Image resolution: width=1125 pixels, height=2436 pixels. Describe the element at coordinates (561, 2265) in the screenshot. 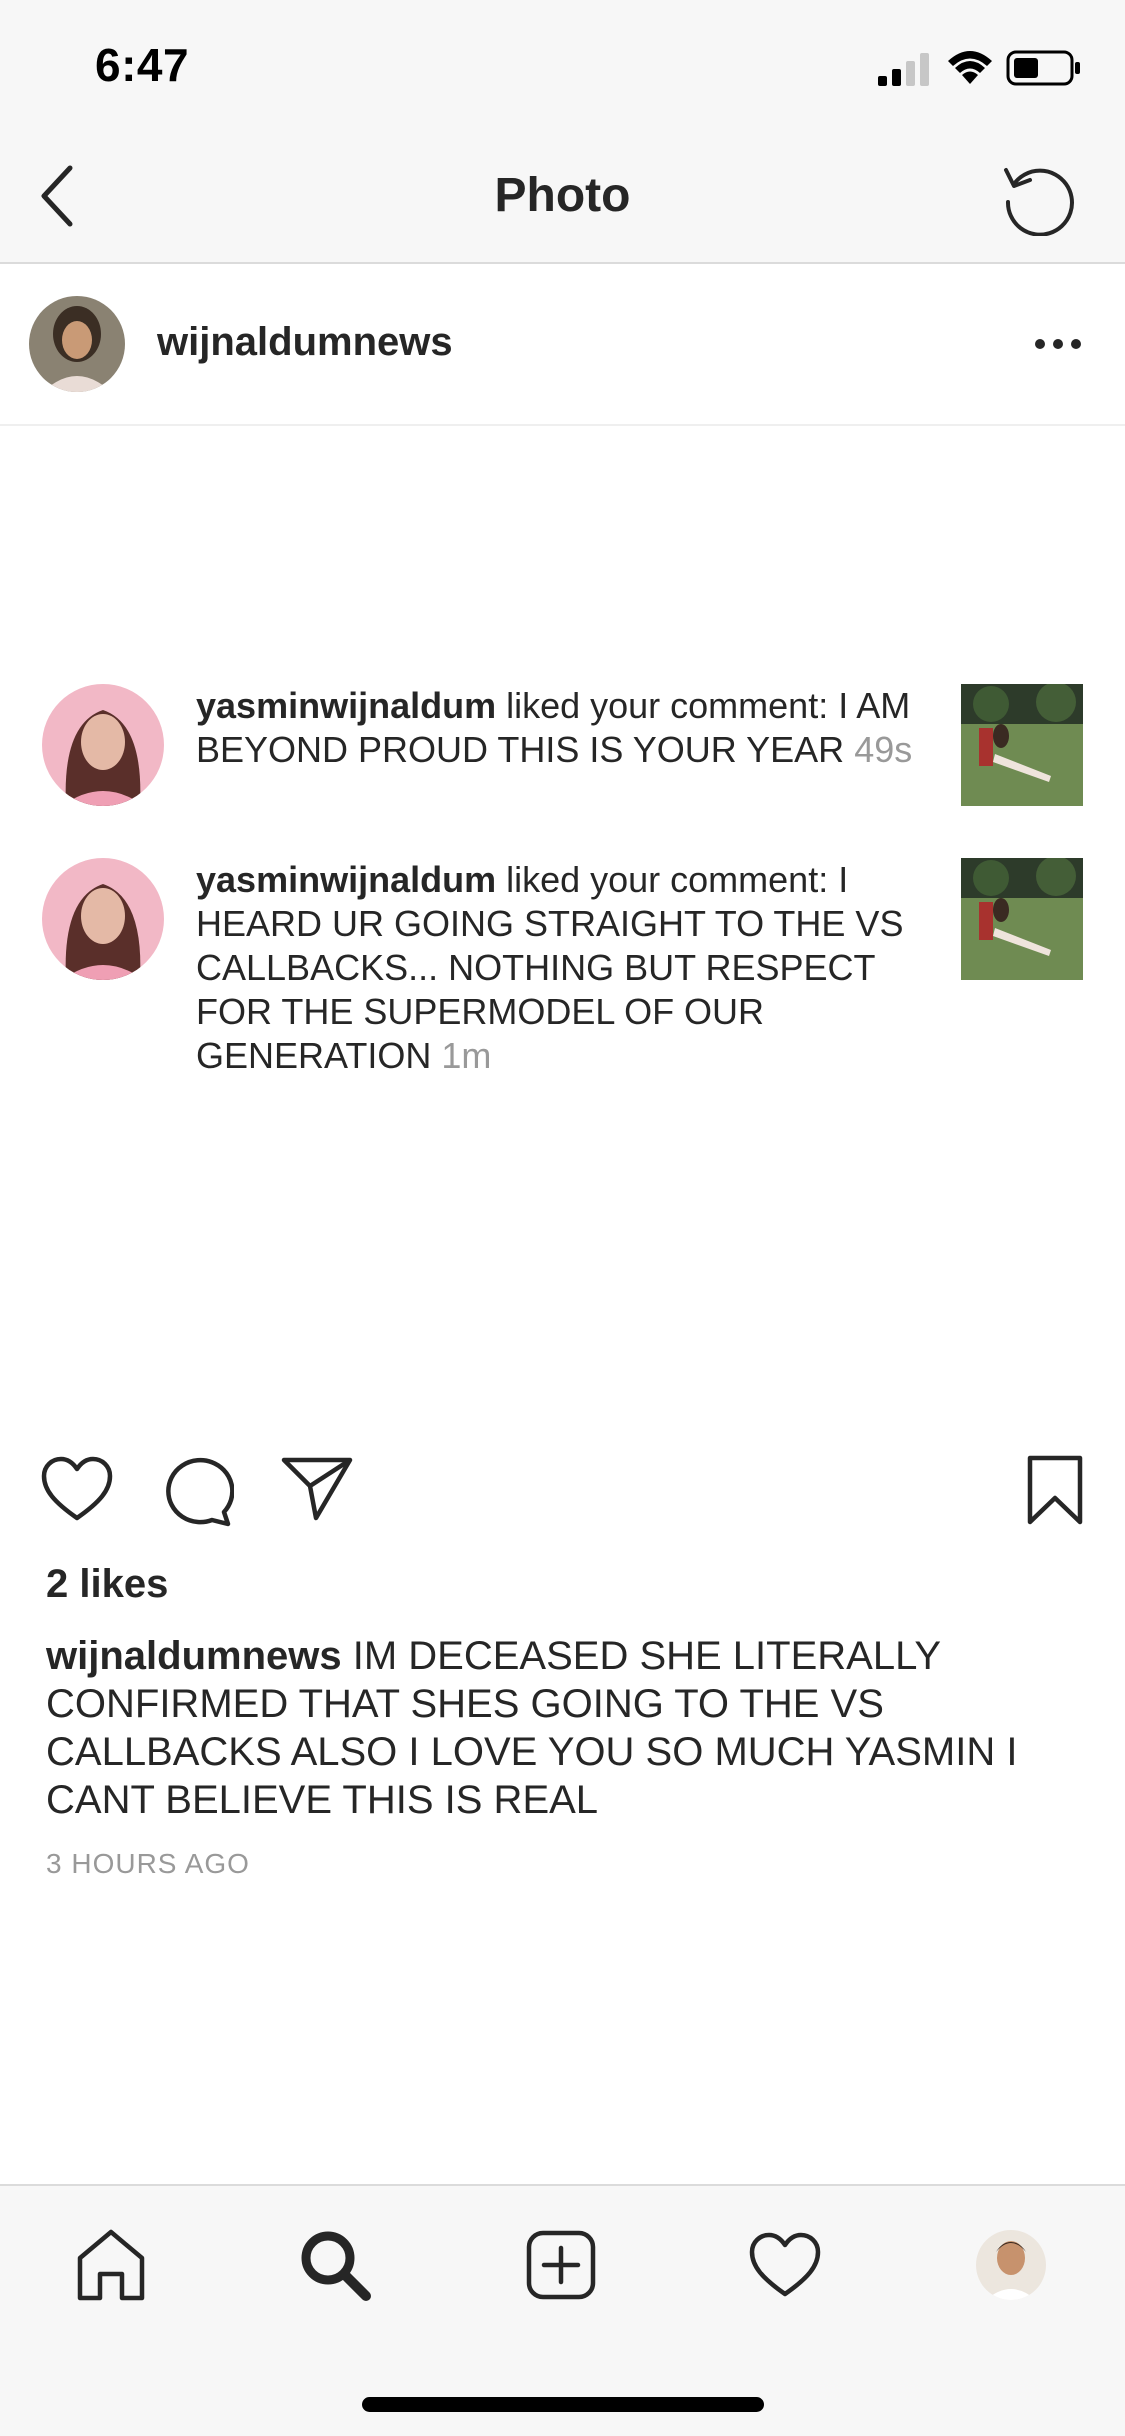

I see `add-icon` at that location.